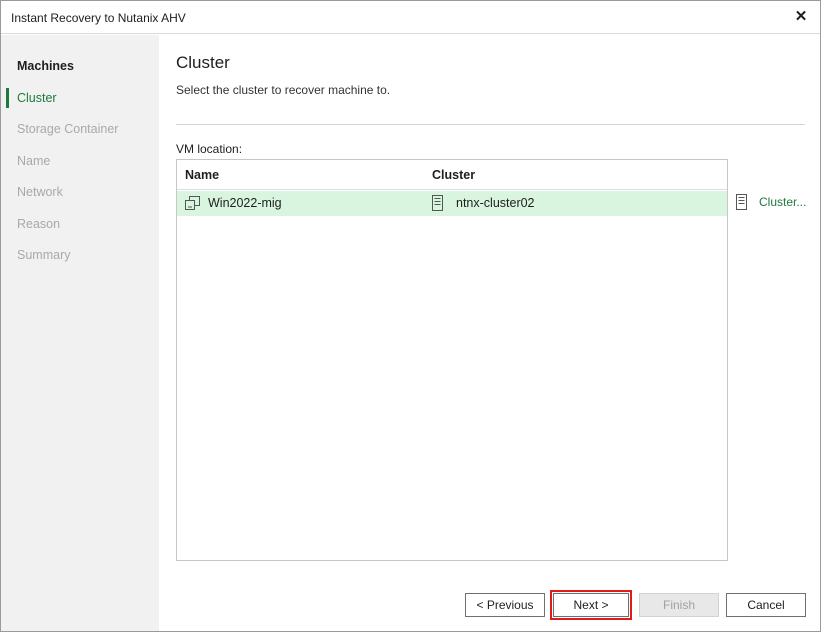  I want to click on step-reason: Reason, so click(80, 224).